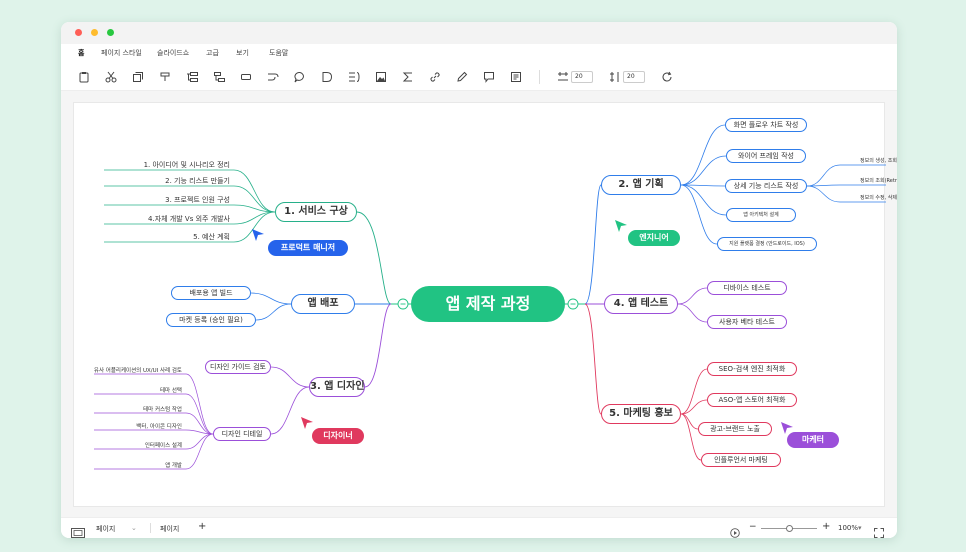 The width and height of the screenshot is (966, 552). What do you see at coordinates (189, 219) in the screenshot?
I see `subtopic-label: 4.자체 개발 Vs 외주 개발사` at bounding box center [189, 219].